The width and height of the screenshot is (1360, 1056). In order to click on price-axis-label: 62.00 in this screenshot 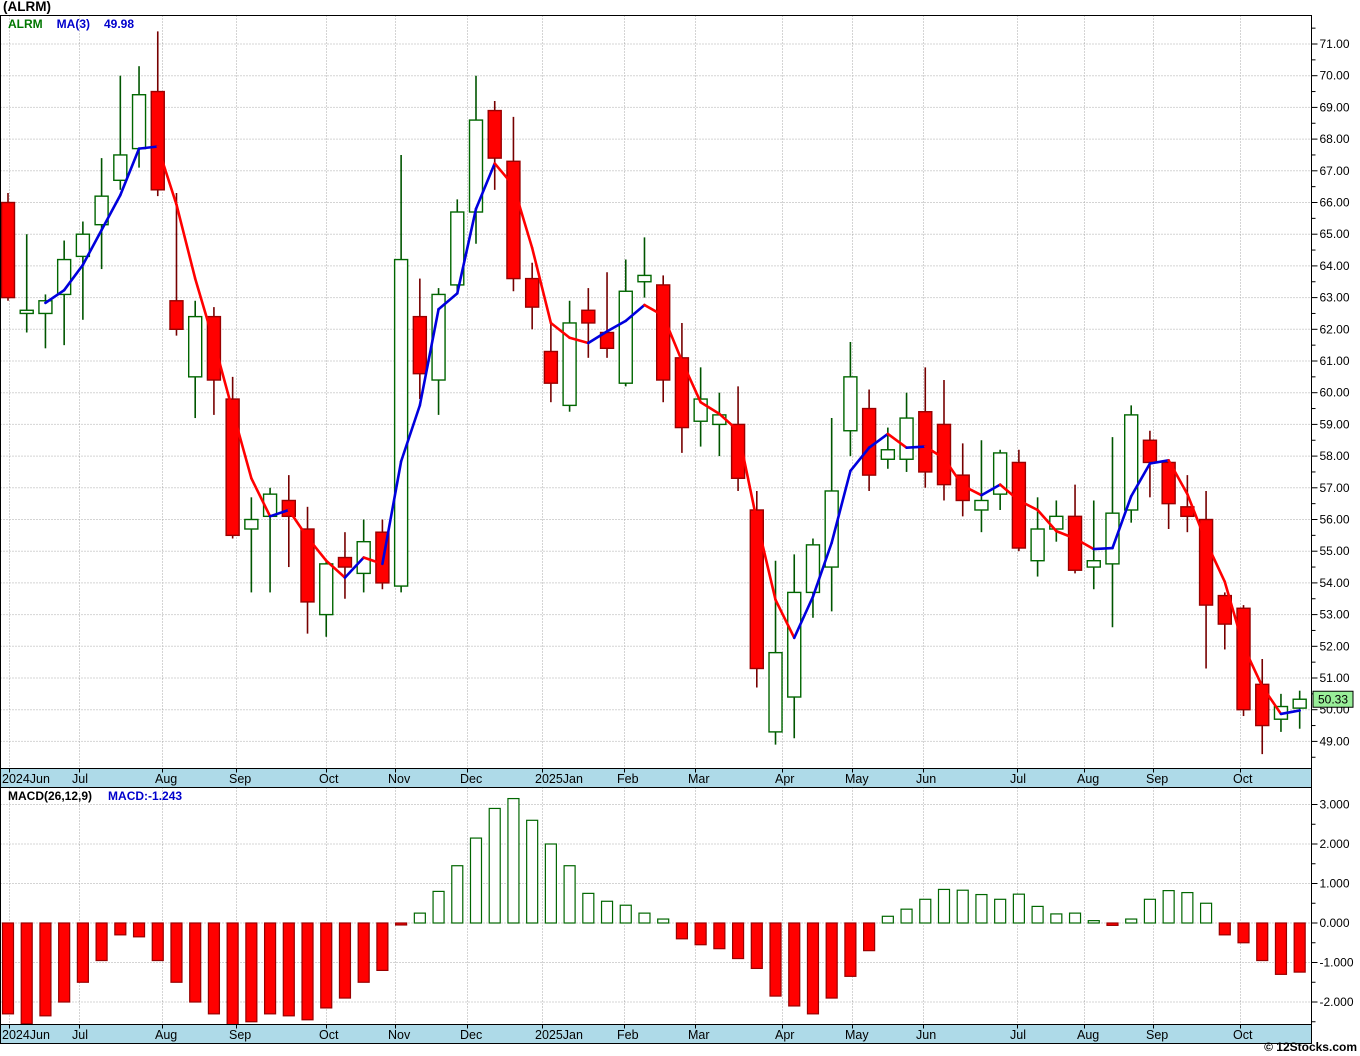, I will do `click(1335, 329)`.